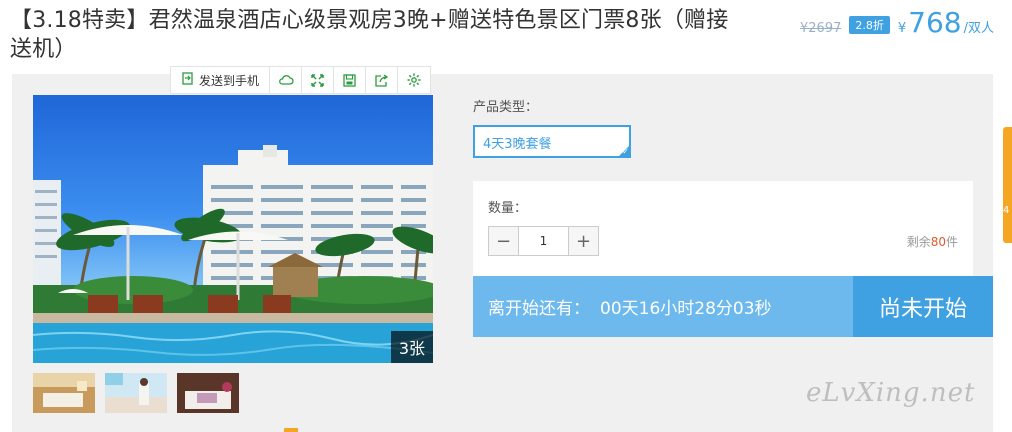  What do you see at coordinates (869, 25) in the screenshot?
I see `discount-badge: 2.8折` at bounding box center [869, 25].